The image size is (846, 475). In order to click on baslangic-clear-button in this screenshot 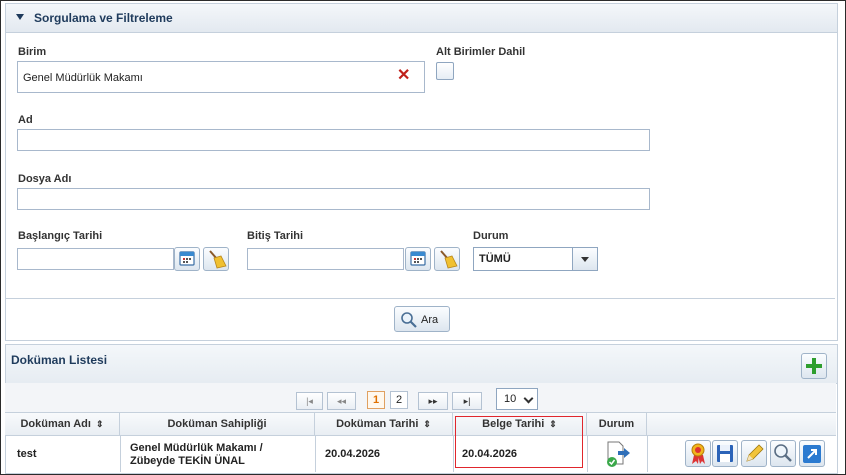, I will do `click(216, 259)`.